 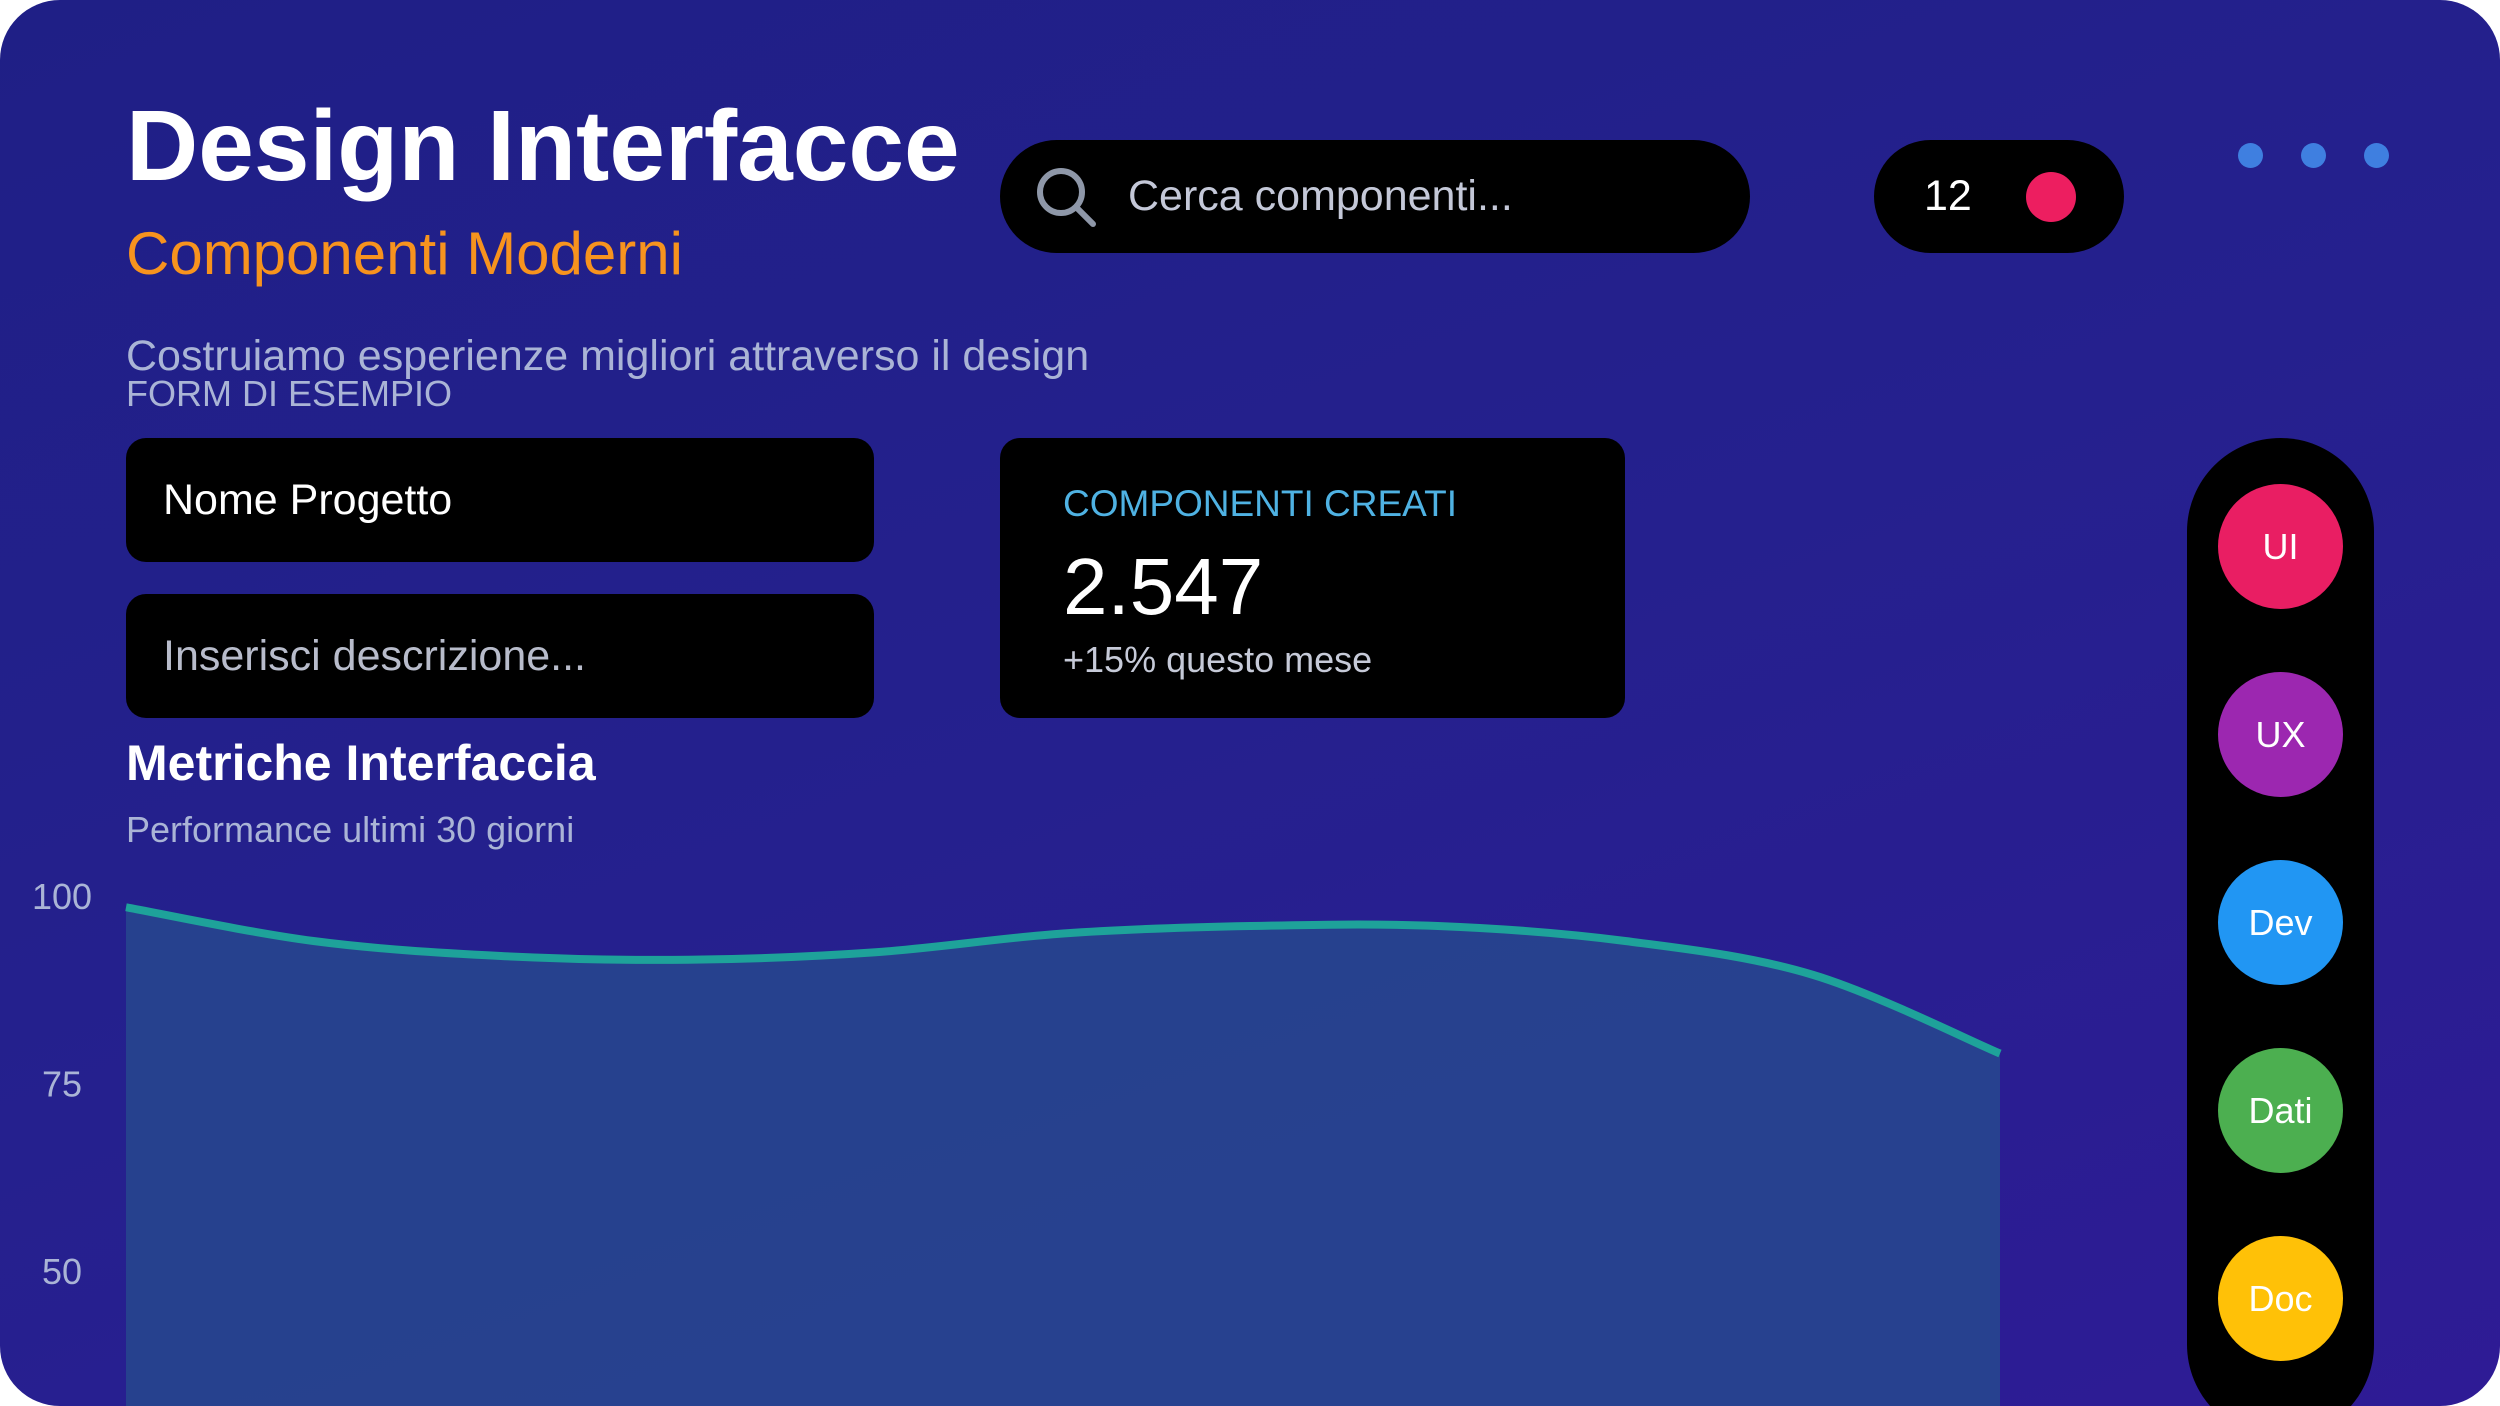 I want to click on metrics-subtitle: Performance ultimi 30 giorni, so click(x=350, y=829).